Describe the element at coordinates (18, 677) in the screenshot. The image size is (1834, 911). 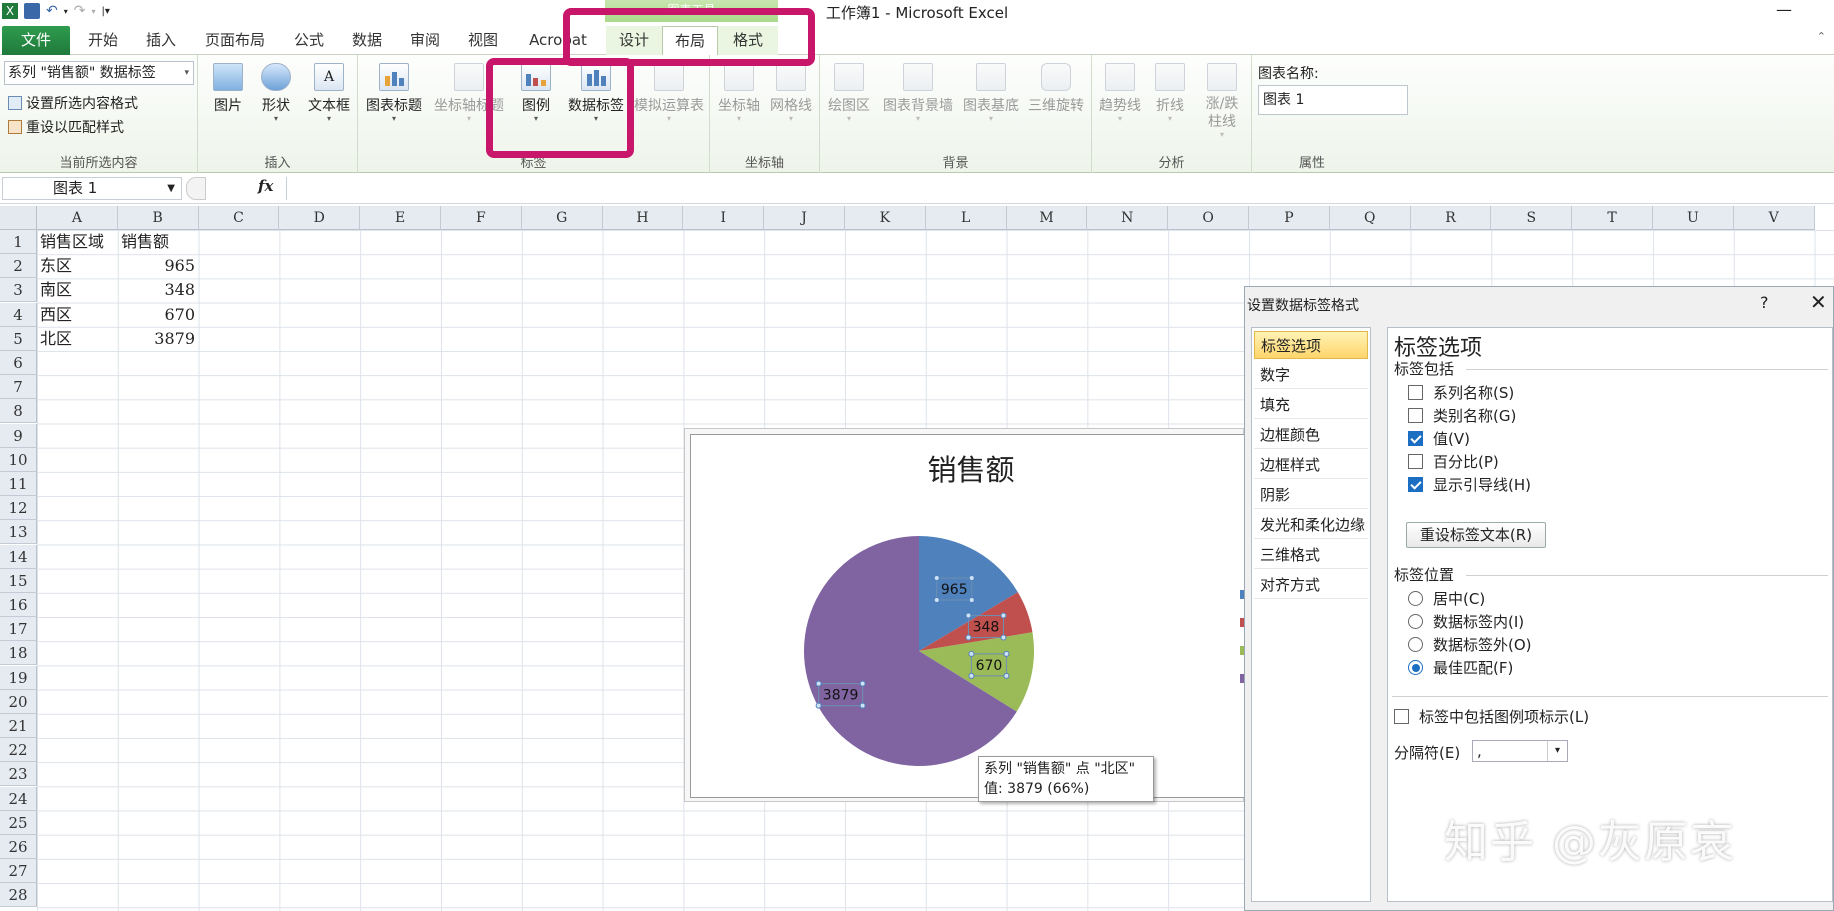
I see `row-header-19: 19` at that location.